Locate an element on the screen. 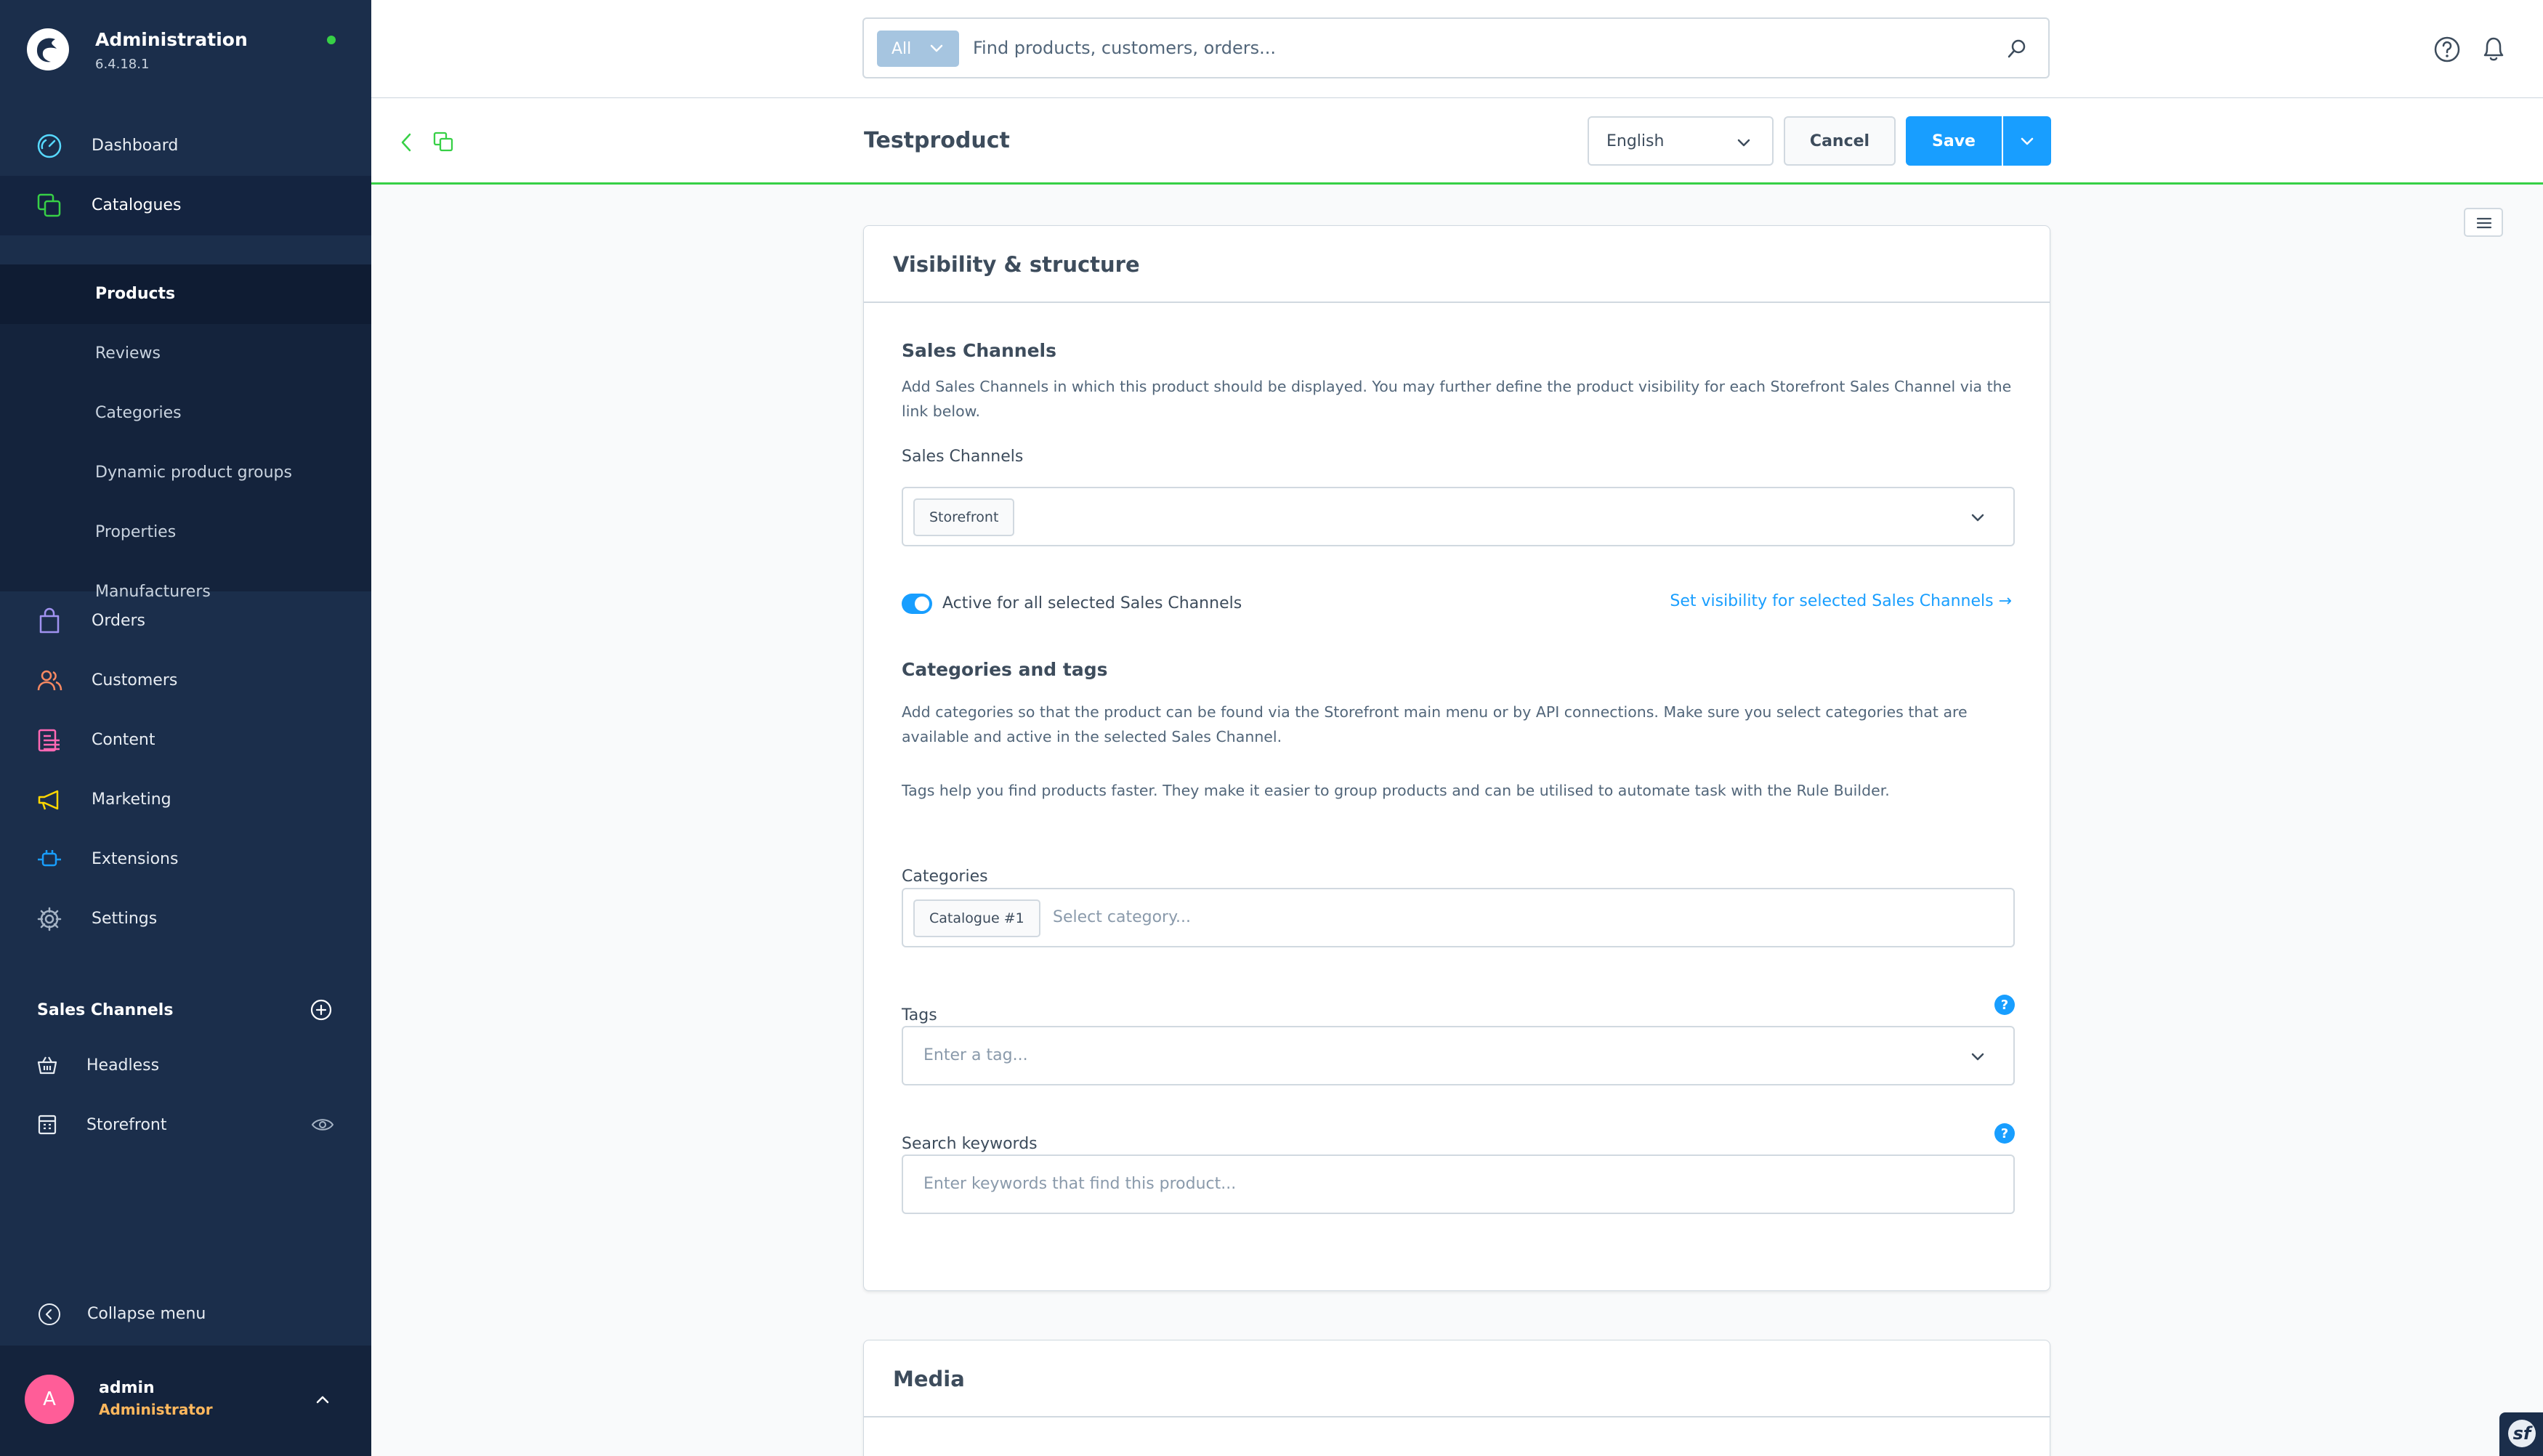 The image size is (2543, 1456). duplicate-icon is located at coordinates (443, 142).